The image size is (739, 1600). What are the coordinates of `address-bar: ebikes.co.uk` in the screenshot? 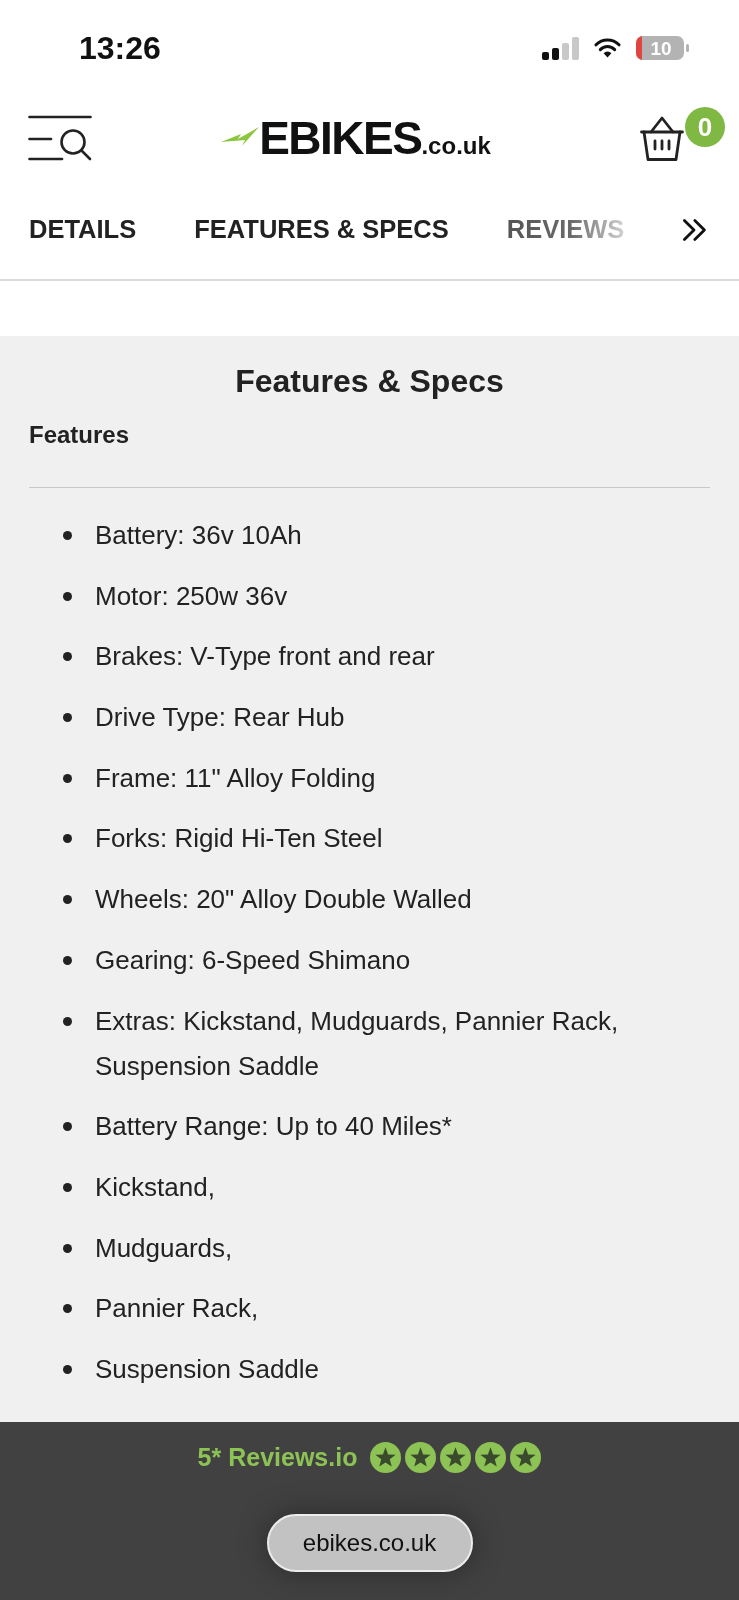 It's located at (369, 1543).